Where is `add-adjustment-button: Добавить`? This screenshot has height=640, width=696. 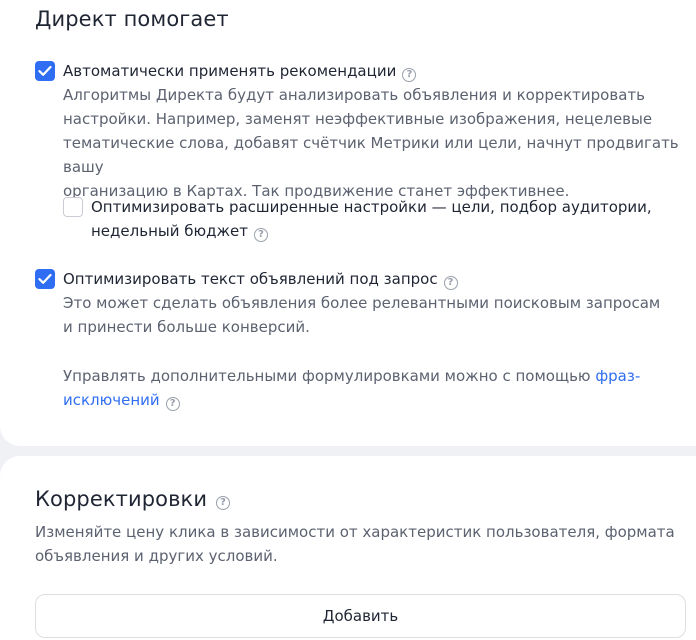
add-adjustment-button: Добавить is located at coordinates (360, 616).